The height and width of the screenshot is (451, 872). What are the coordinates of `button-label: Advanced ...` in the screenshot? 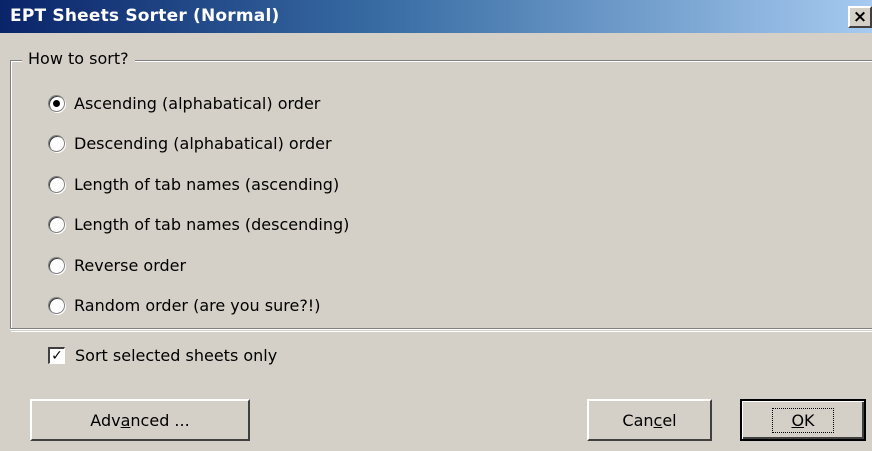 It's located at (140, 420).